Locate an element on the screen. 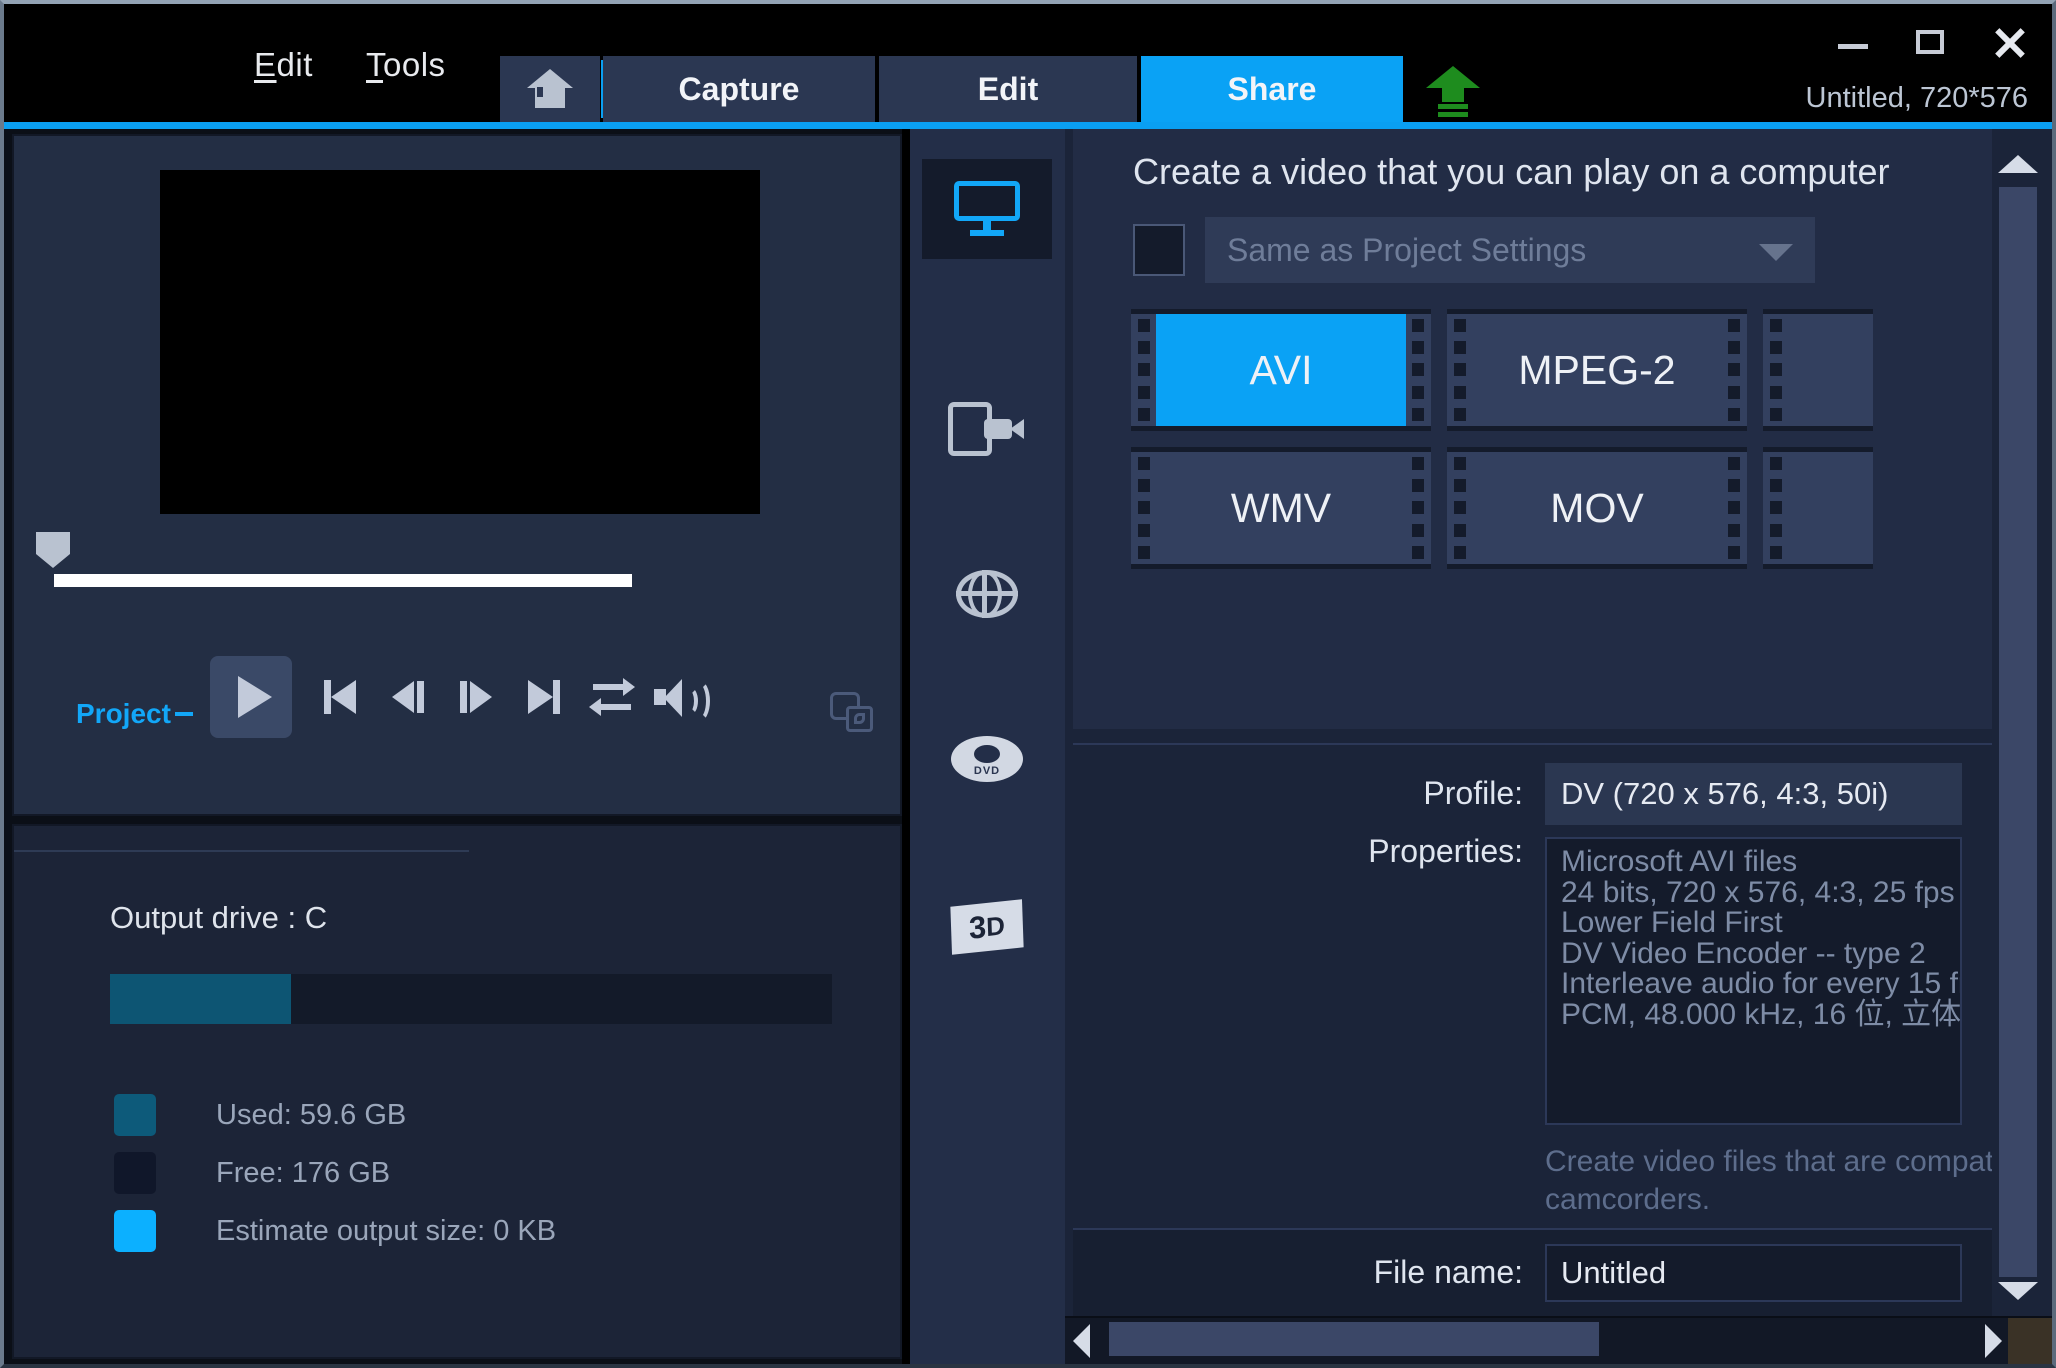  monitor-icon is located at coordinates (987, 209).